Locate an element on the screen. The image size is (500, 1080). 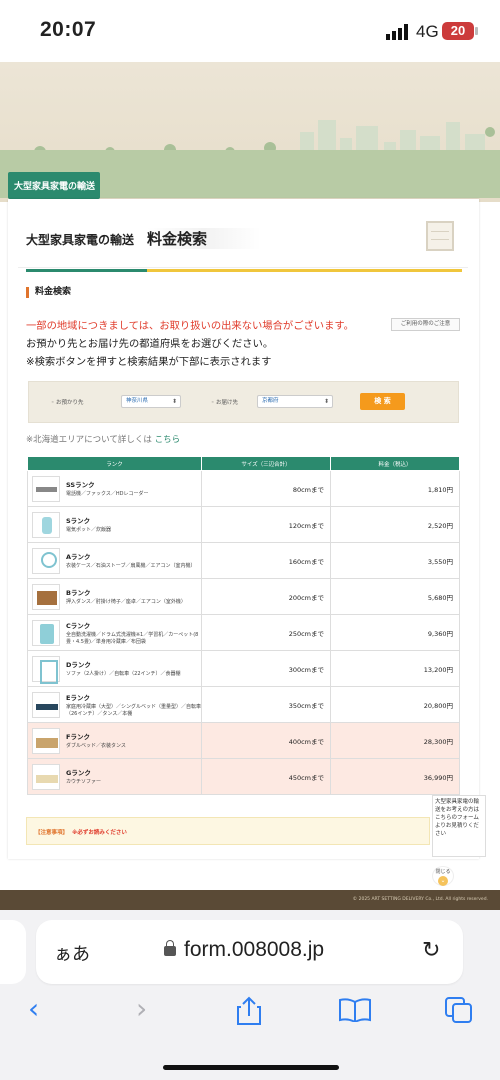
table-row: Gランク カウチソファー 450cmまで 36,990円 is located at coordinates (243, 776).